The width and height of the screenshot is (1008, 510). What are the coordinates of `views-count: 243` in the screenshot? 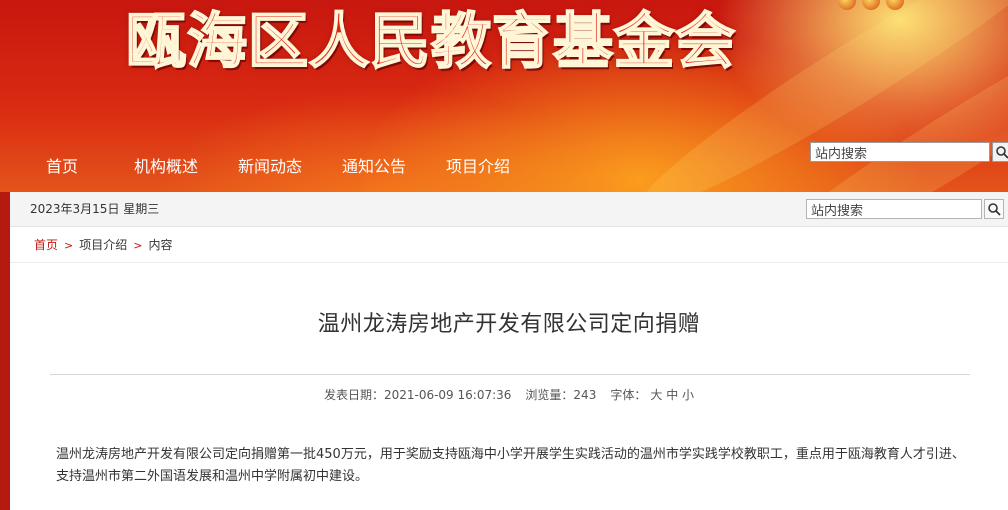 It's located at (585, 395).